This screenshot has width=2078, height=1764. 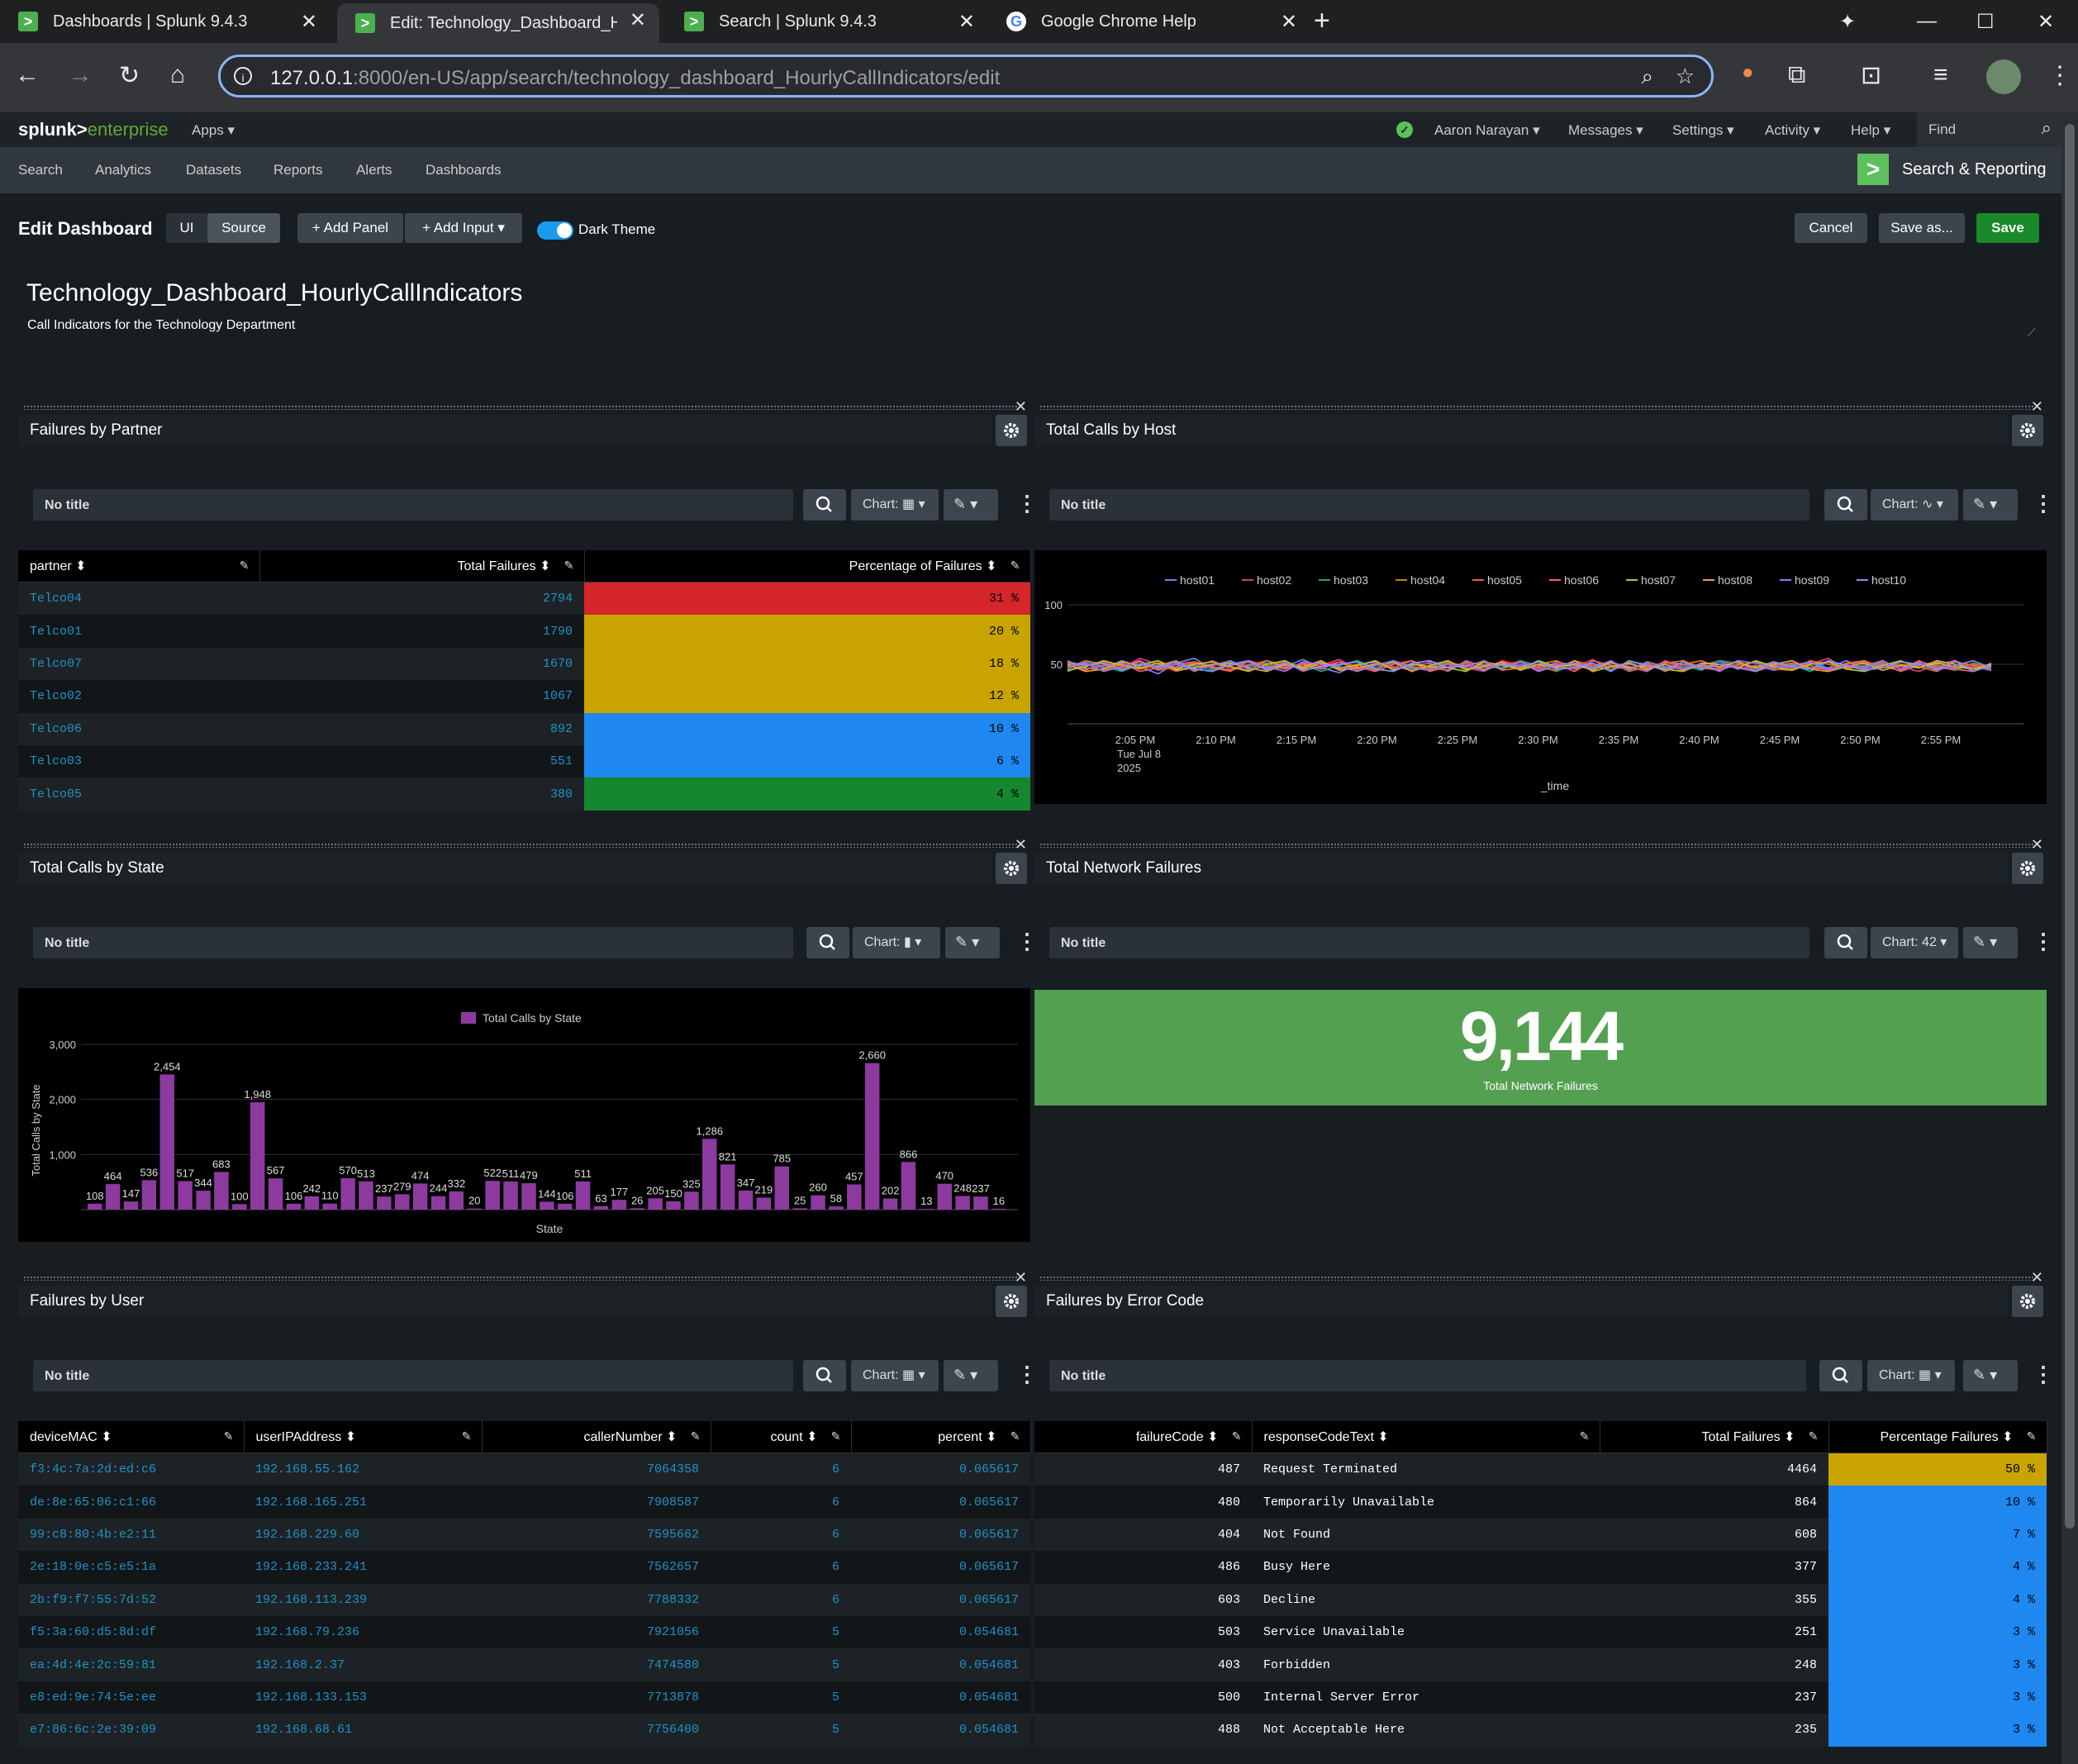 What do you see at coordinates (896, 942) in the screenshot?
I see `chart-type-button: Chart: ▮ ▾` at bounding box center [896, 942].